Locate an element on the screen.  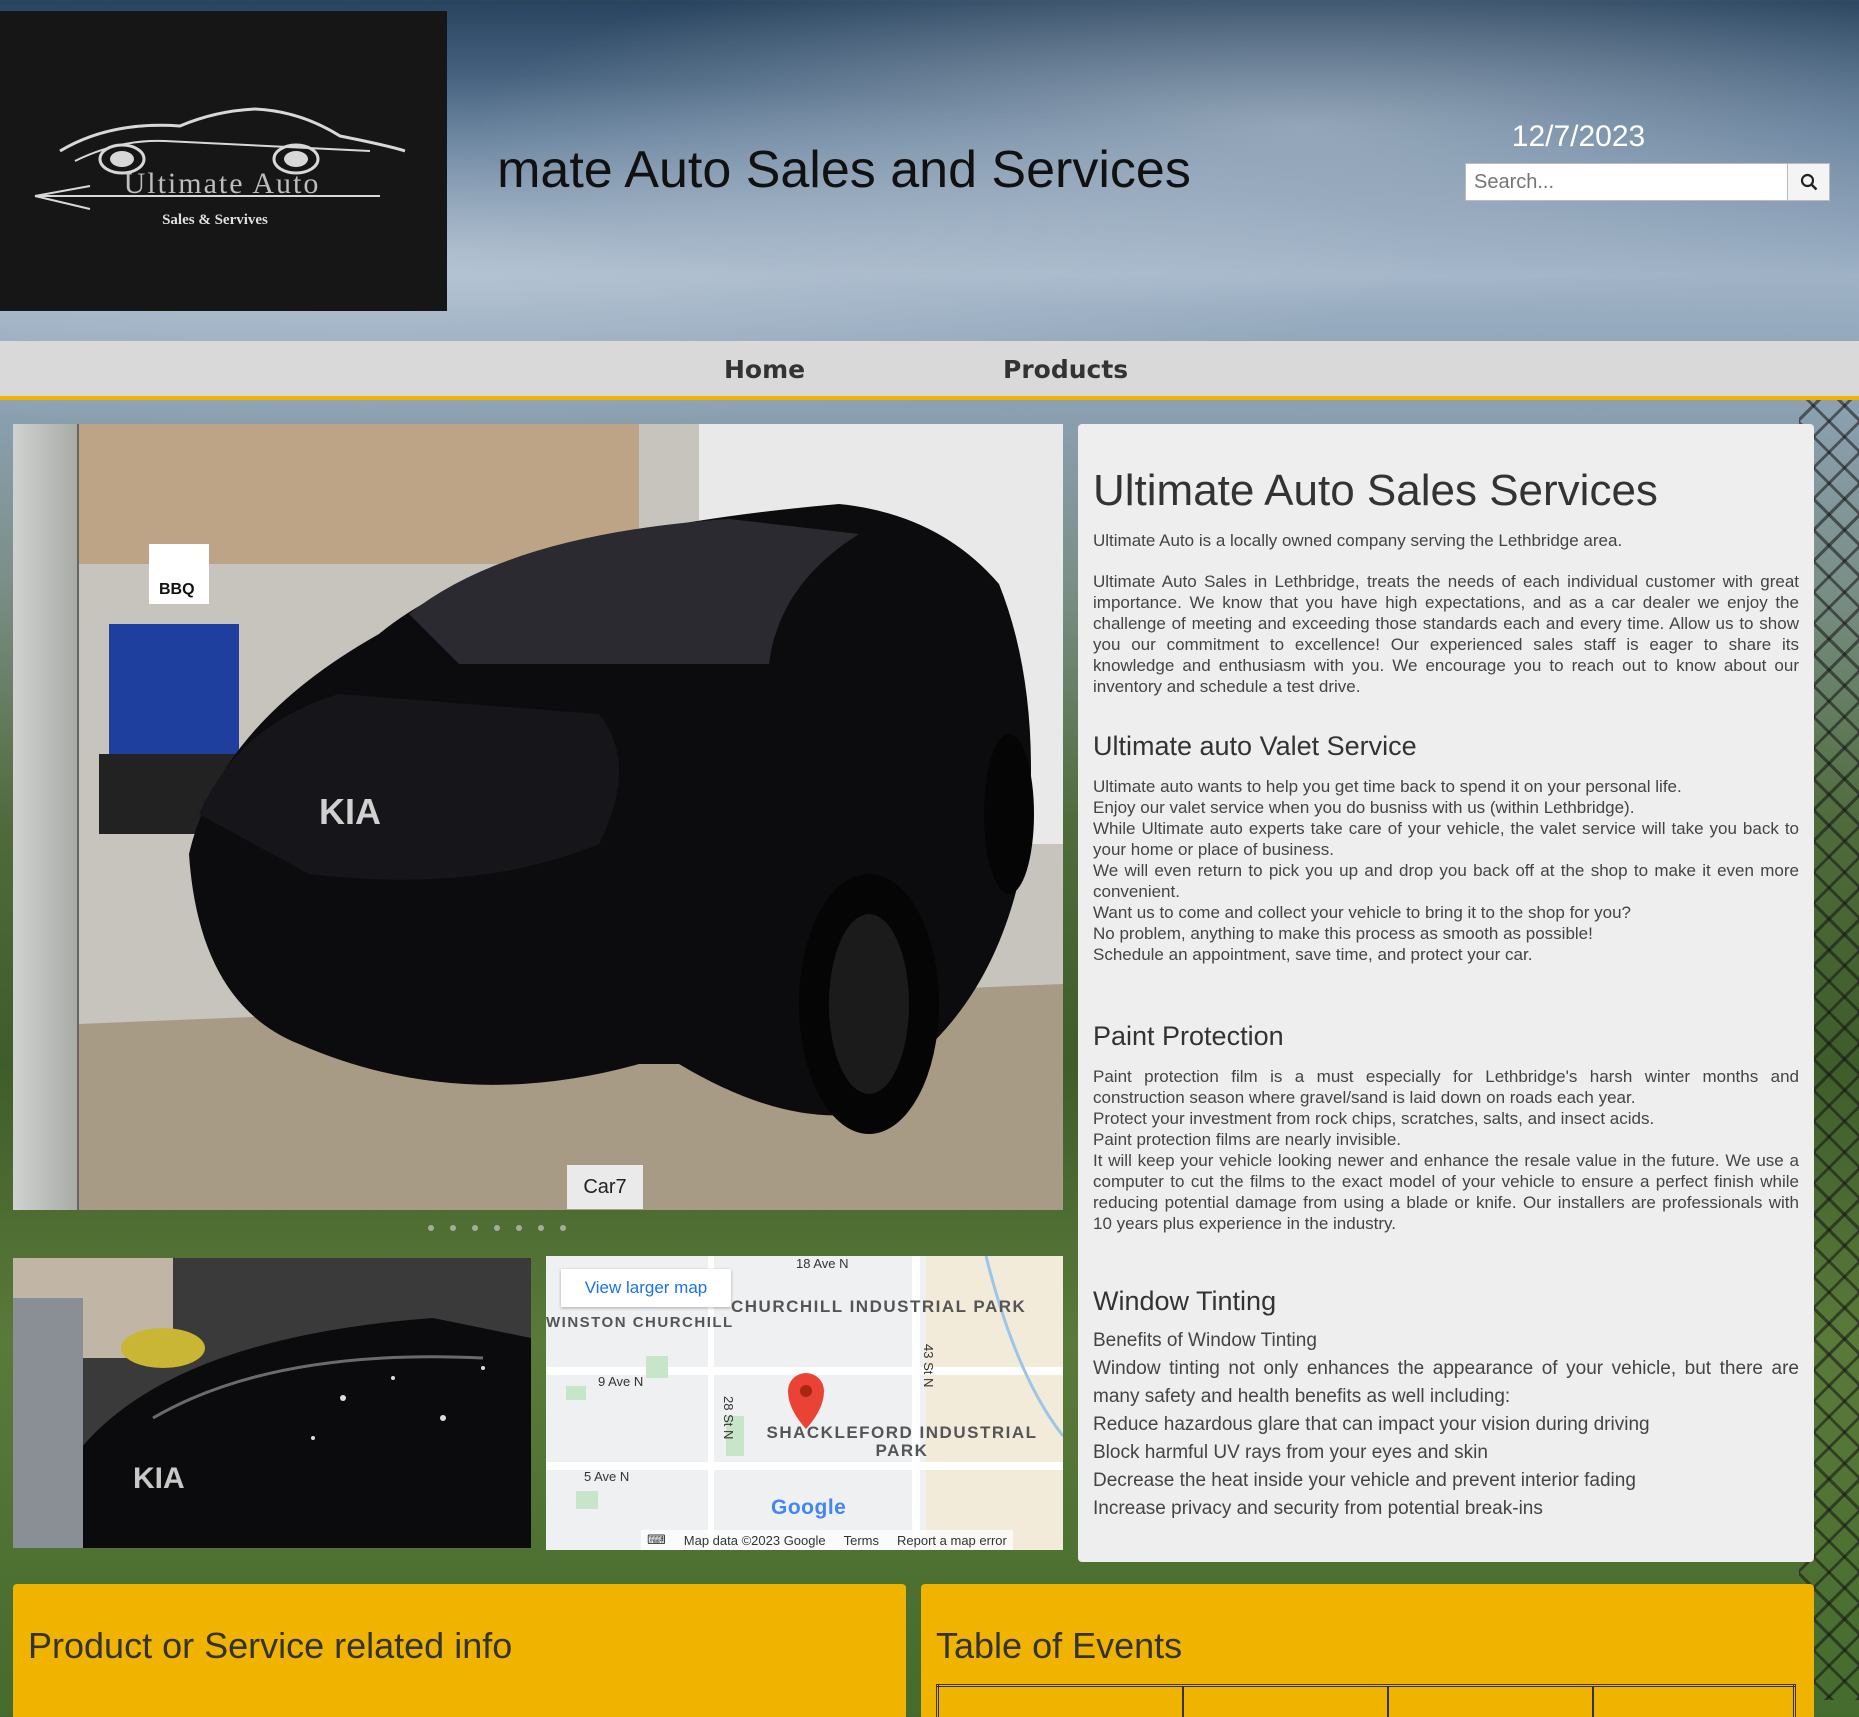
slide-edge is located at coordinates (46, 817).